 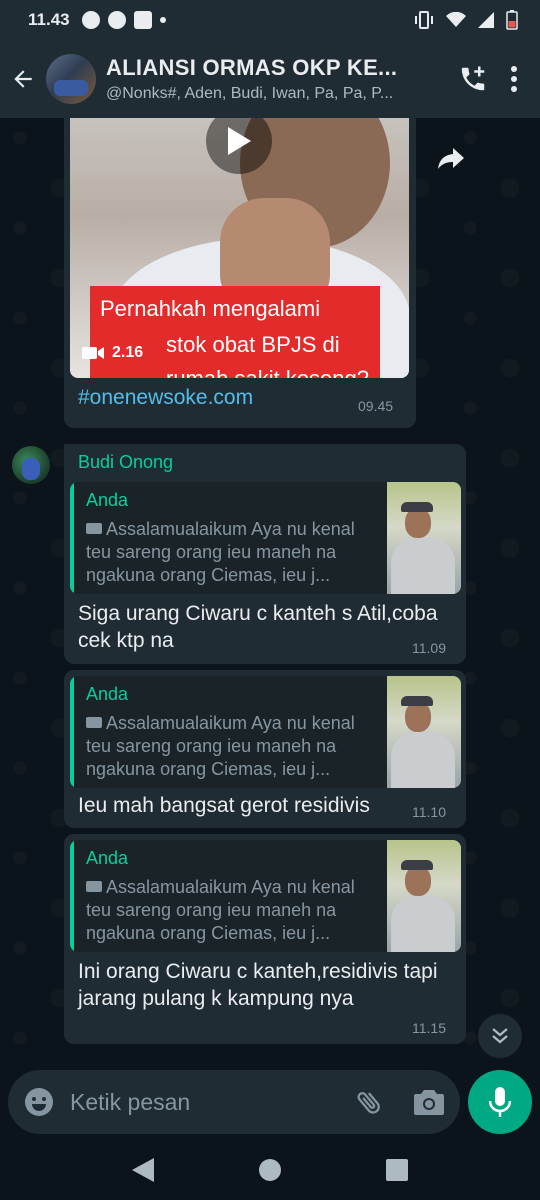 What do you see at coordinates (128, 352) in the screenshot?
I see `video-duration-text: 2.16` at bounding box center [128, 352].